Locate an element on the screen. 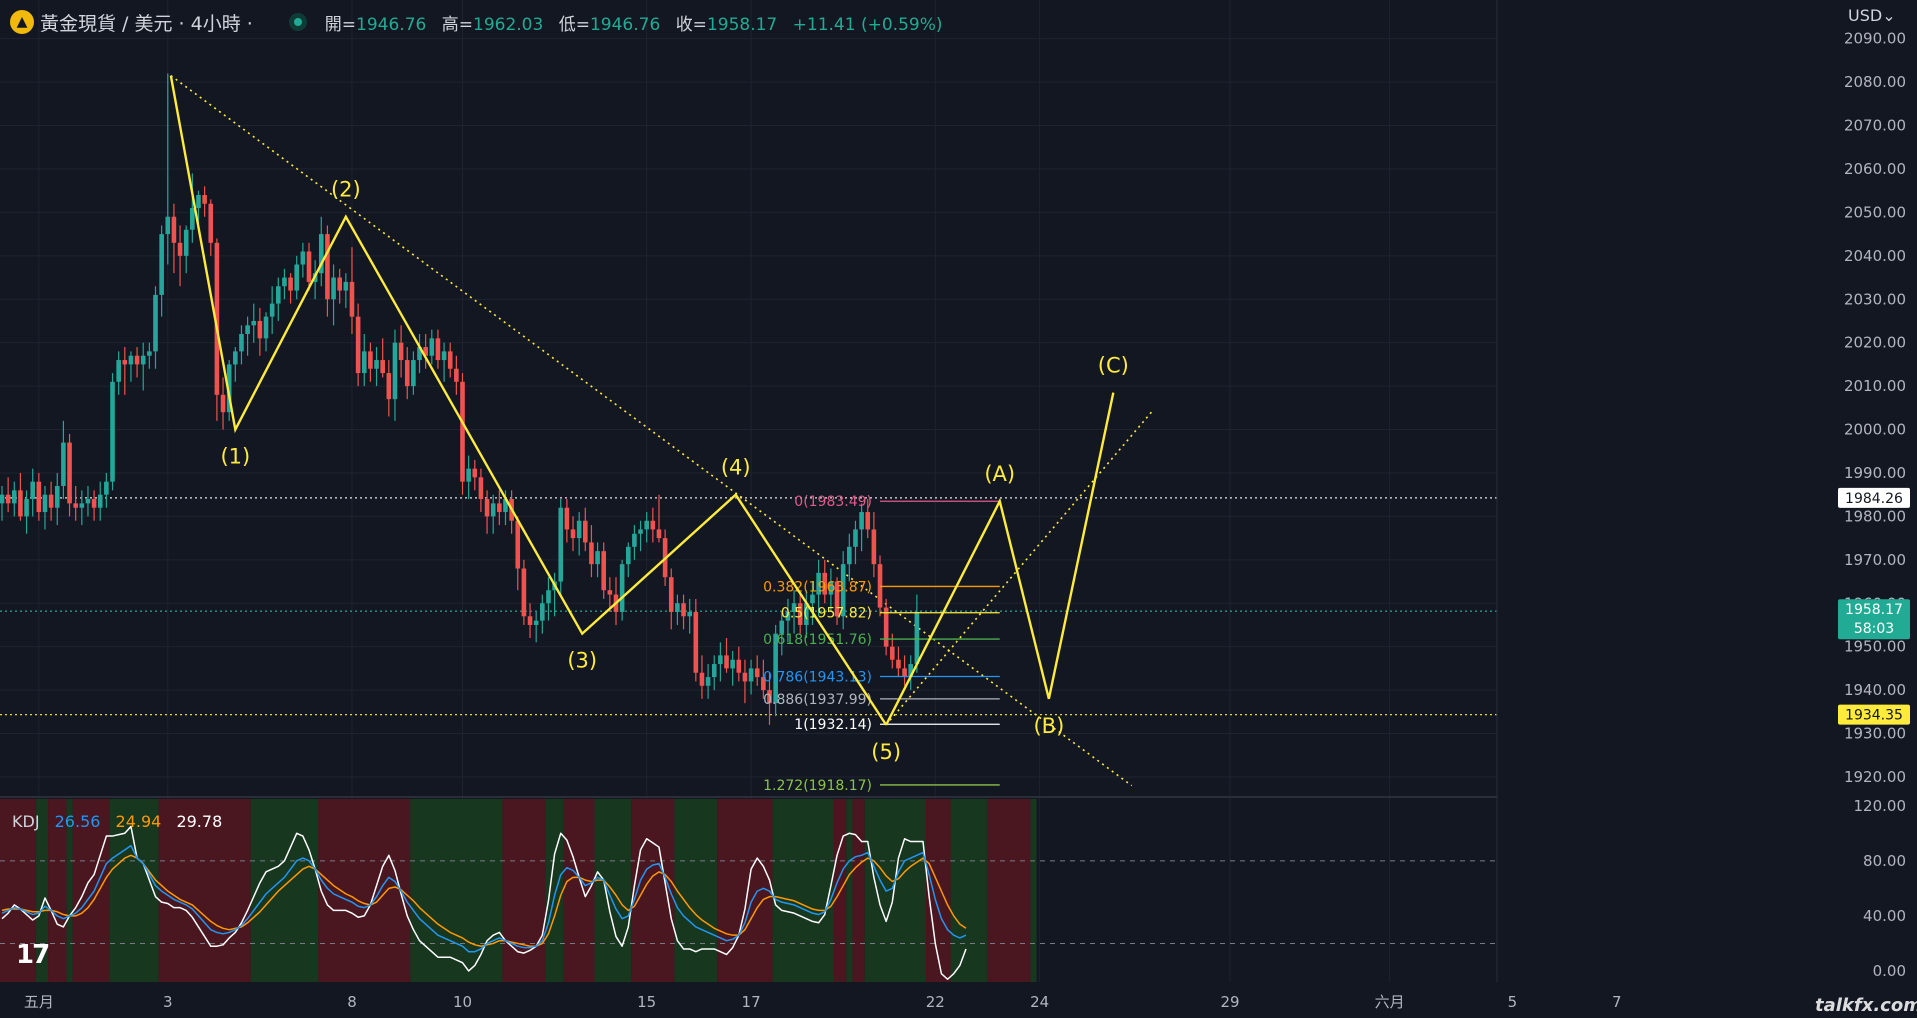 The height and width of the screenshot is (1018, 1917). wave-label: (4) is located at coordinates (736, 468).